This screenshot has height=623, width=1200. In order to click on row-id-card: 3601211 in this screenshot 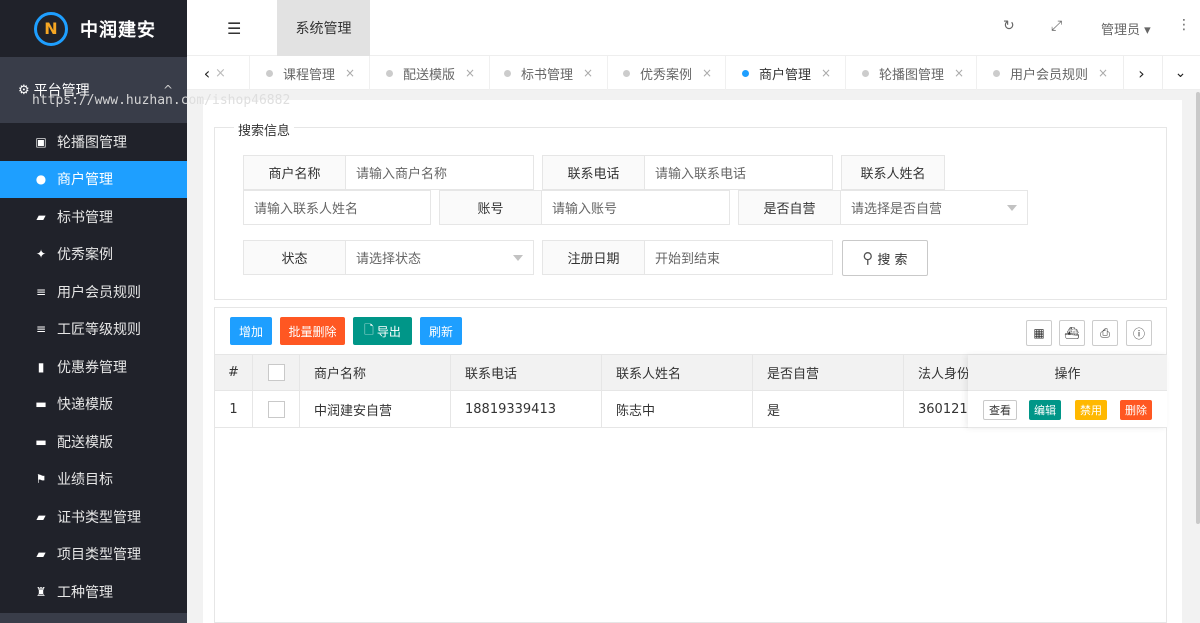, I will do `click(946, 409)`.